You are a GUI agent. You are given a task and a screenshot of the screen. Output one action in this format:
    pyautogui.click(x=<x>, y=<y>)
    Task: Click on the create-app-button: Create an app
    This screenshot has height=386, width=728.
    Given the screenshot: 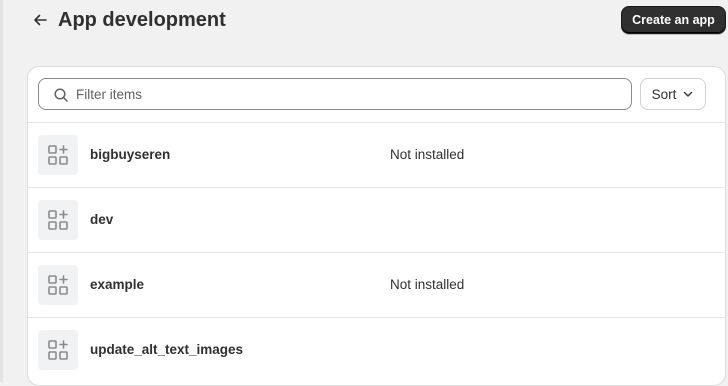 What is the action you would take?
    pyautogui.click(x=673, y=20)
    